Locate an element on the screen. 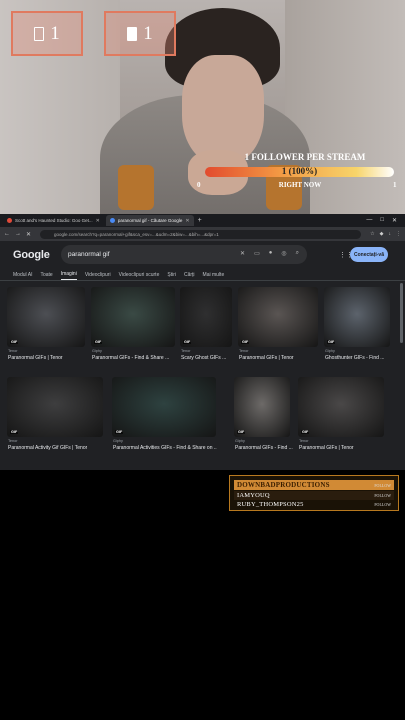 The image size is (405, 720). goal-label: RIGHT NOW is located at coordinates (300, 185).